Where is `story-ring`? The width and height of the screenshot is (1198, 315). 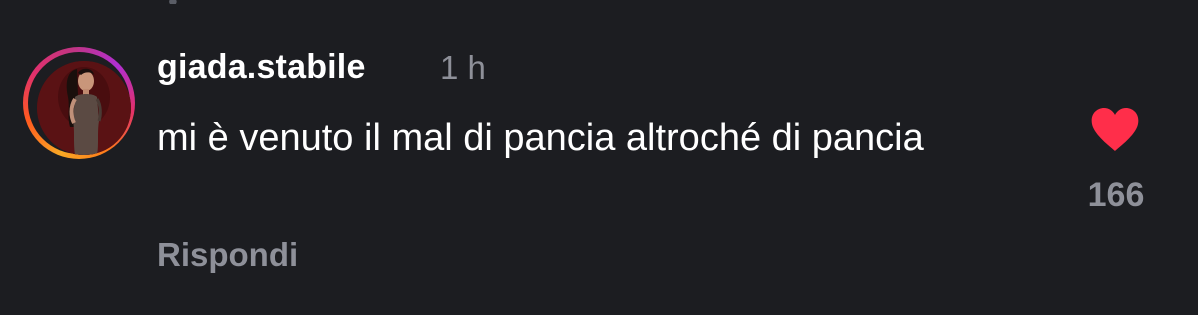
story-ring is located at coordinates (79, 103).